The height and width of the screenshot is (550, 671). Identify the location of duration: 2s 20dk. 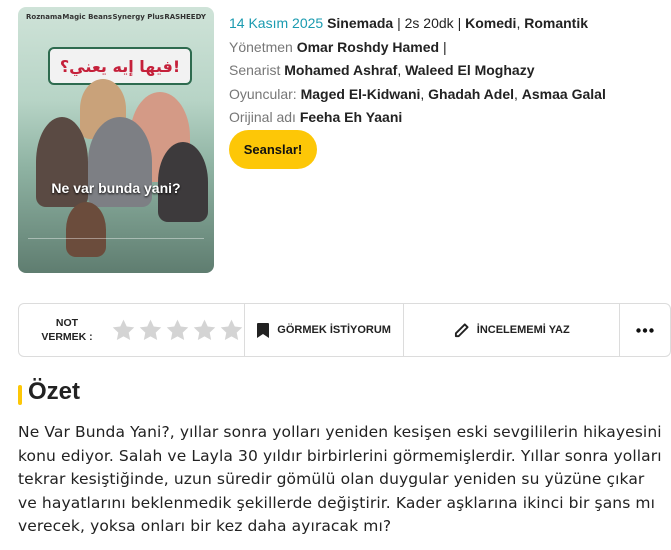
(429, 23).